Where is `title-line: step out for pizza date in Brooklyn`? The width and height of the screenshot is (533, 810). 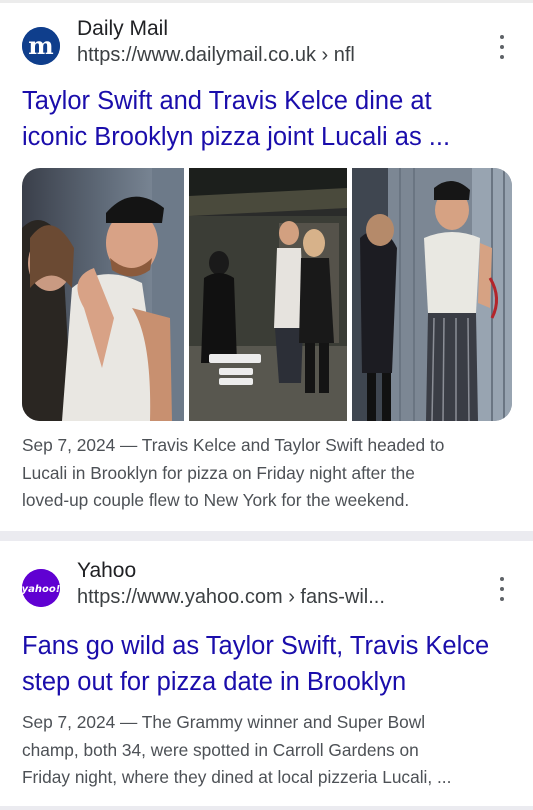
title-line: step out for pizza date in Brooklyn is located at coordinates (214, 682).